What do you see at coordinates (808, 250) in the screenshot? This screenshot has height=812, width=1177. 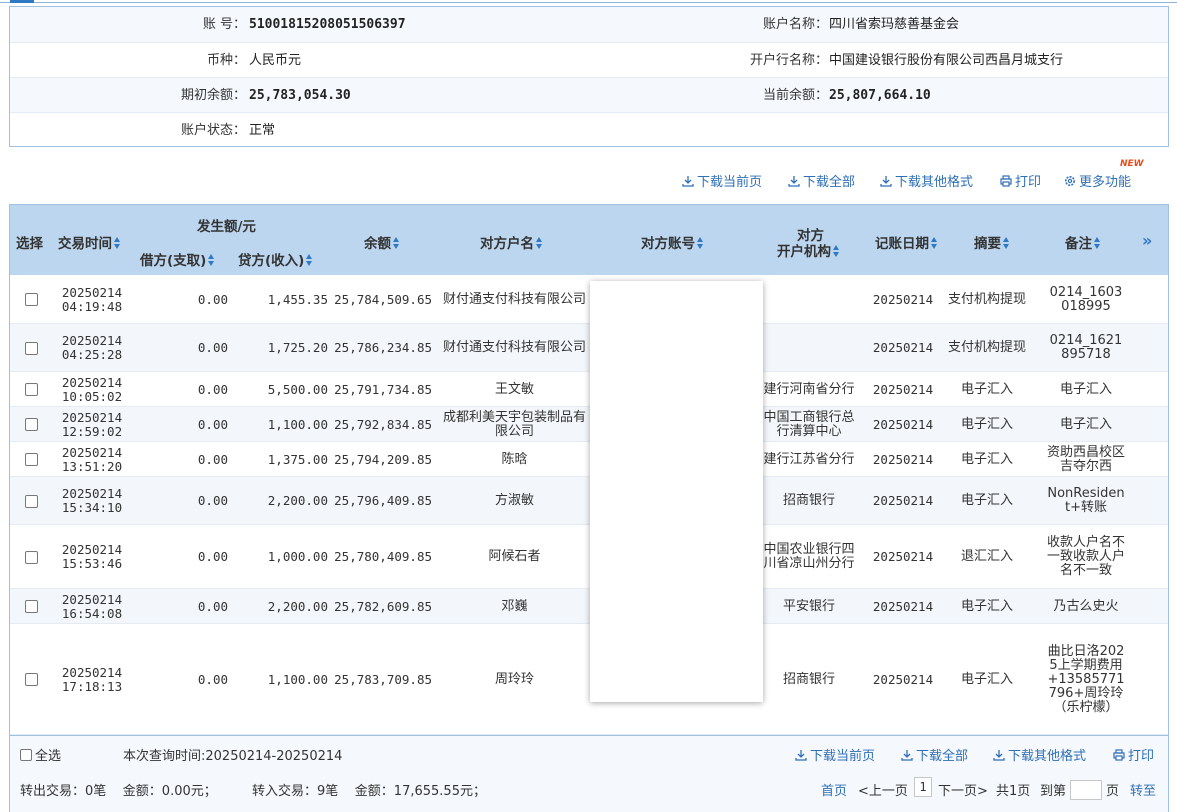 I see `header-counterparty-bank: 开户机构` at bounding box center [808, 250].